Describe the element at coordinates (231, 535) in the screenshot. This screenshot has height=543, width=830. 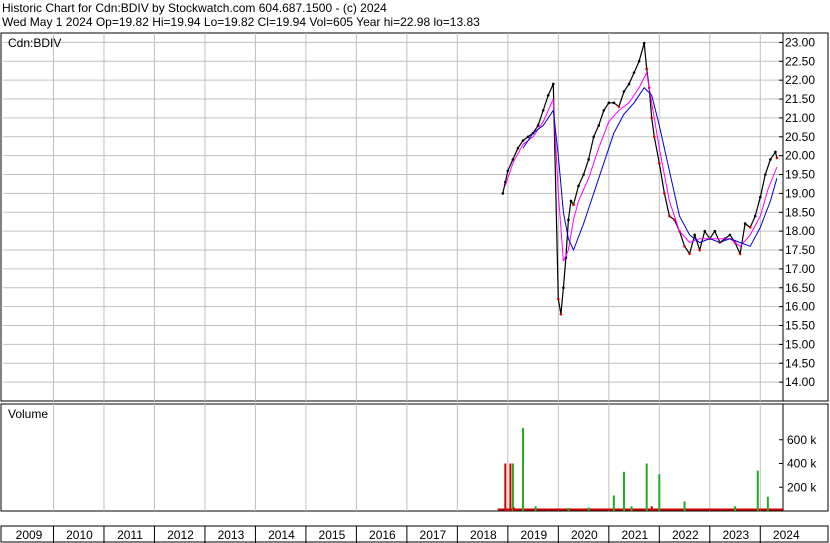
I see `year-tick-label: 2013` at that location.